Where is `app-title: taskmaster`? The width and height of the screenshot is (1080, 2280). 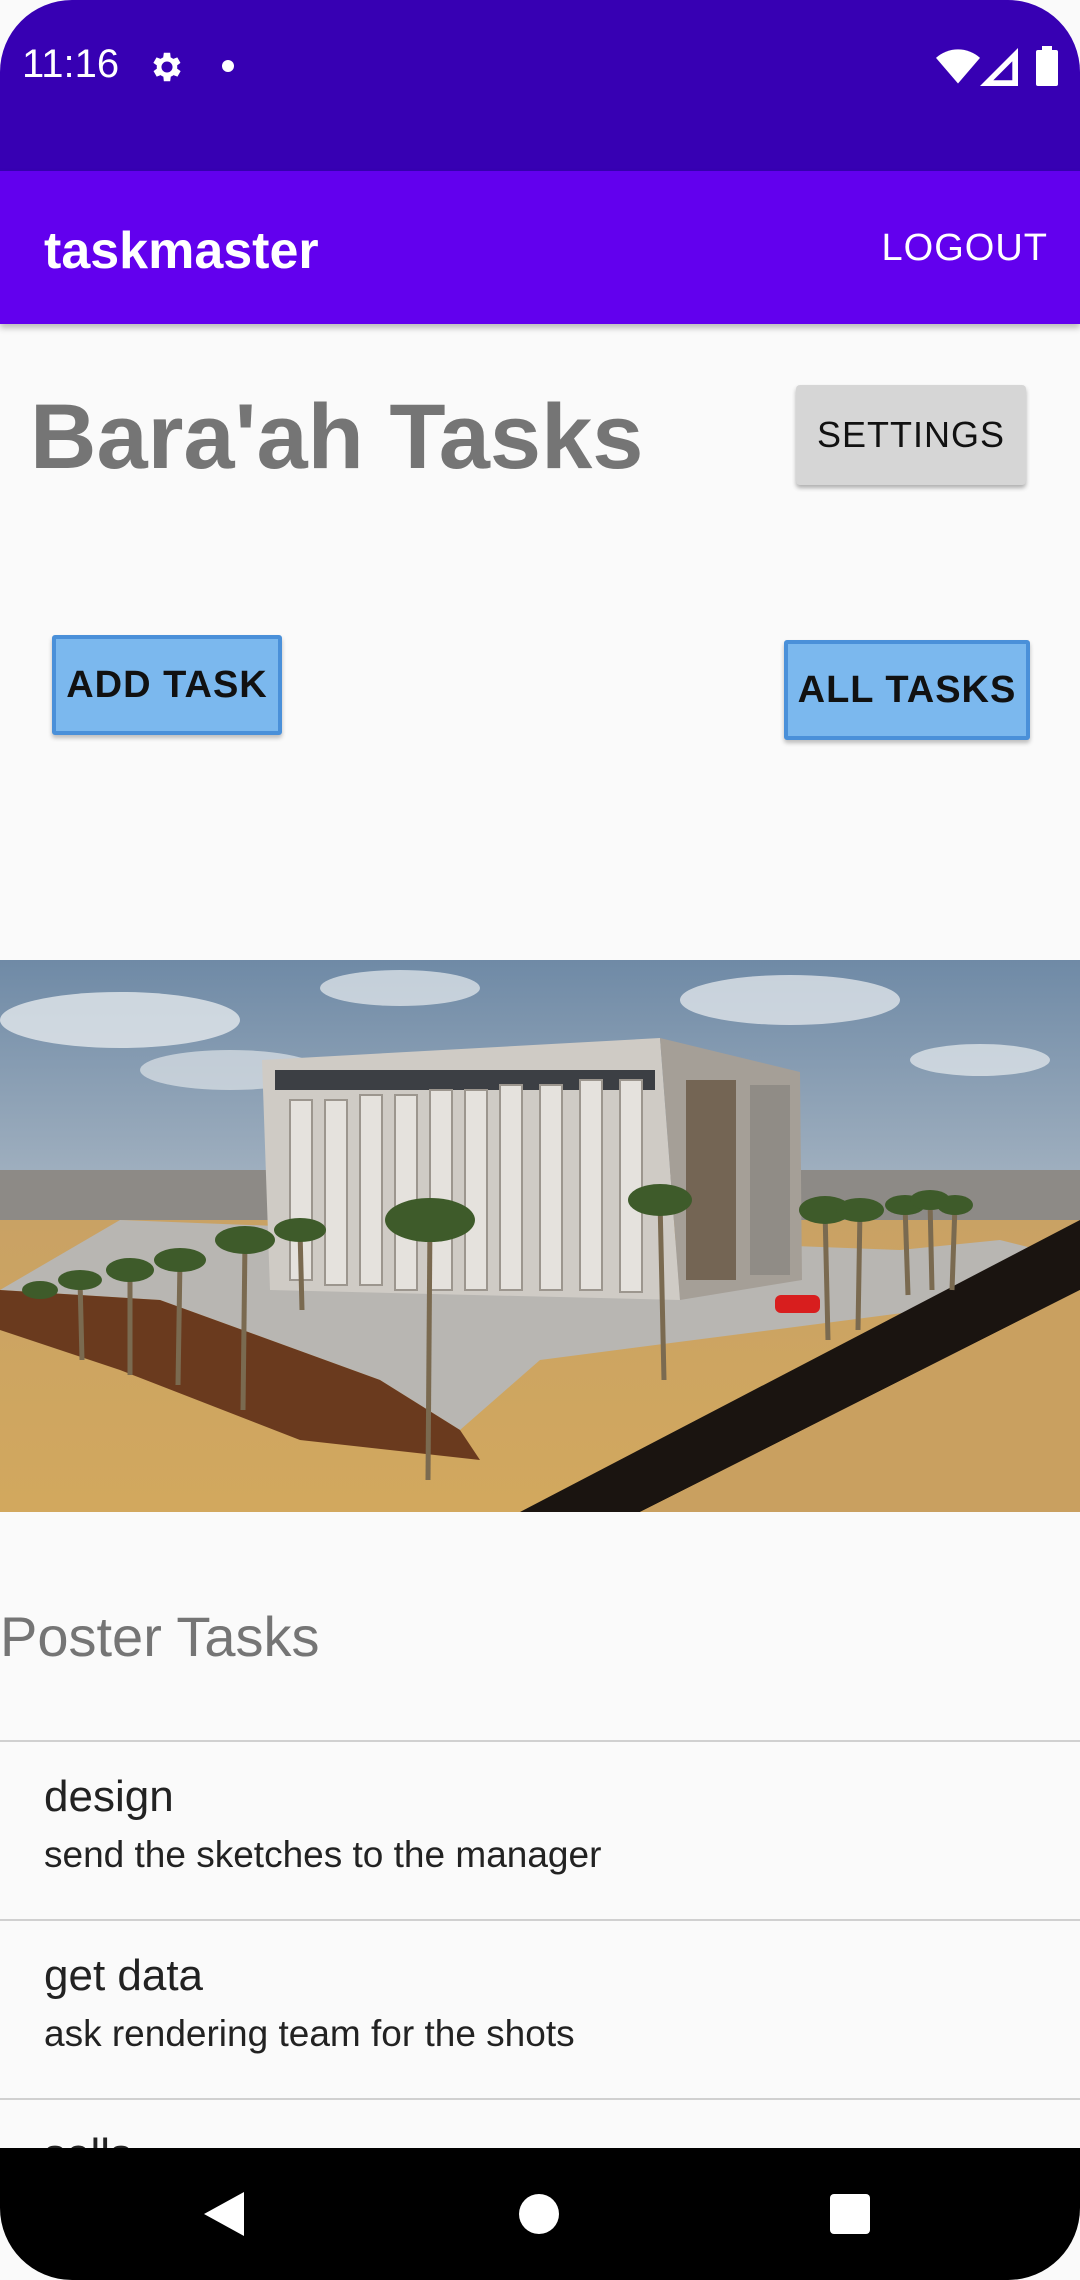
app-title: taskmaster is located at coordinates (181, 251).